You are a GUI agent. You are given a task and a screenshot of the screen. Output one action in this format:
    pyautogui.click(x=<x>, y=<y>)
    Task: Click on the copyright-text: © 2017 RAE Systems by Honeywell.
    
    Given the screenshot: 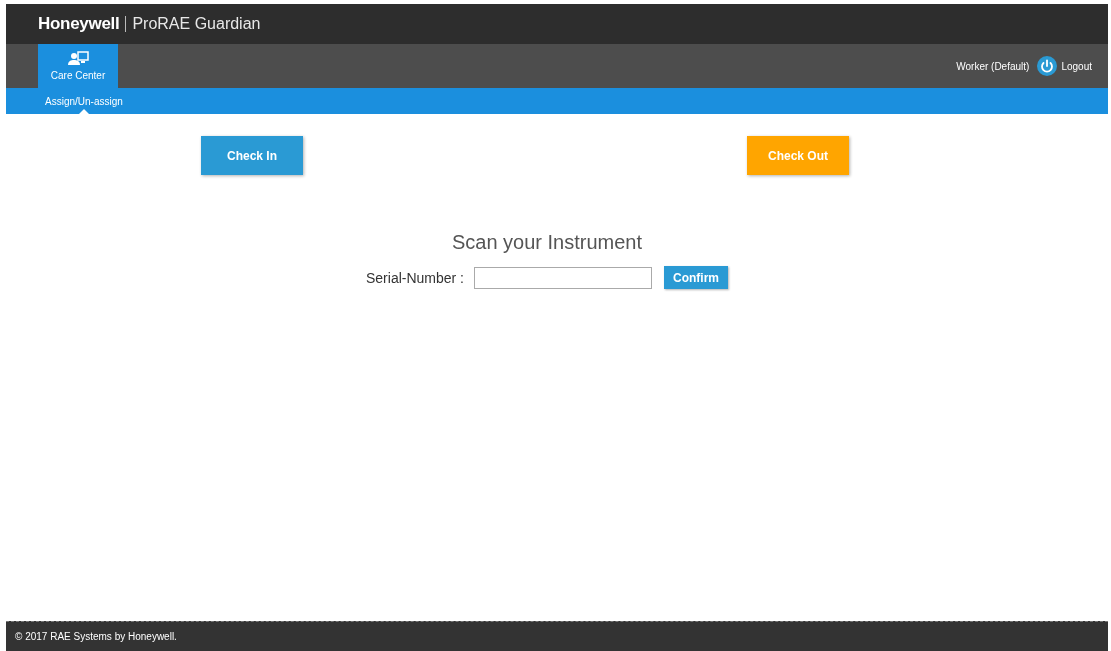 What is the action you would take?
    pyautogui.click(x=96, y=636)
    